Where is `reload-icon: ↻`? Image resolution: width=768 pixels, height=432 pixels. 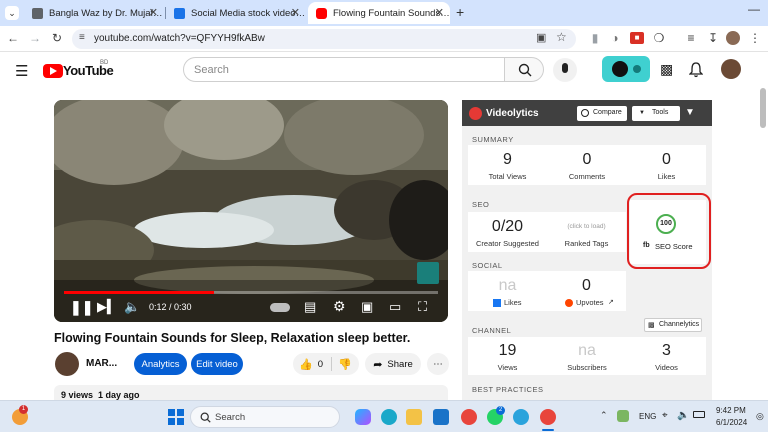 reload-icon: ↻ is located at coordinates (57, 38).